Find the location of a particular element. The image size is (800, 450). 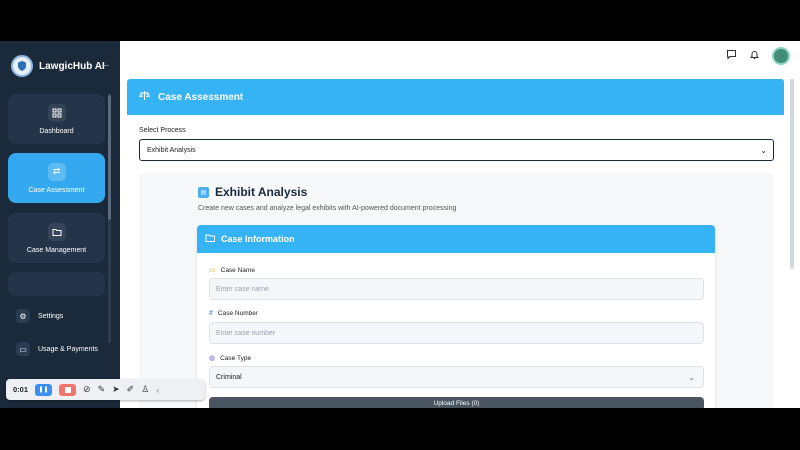

case-name-label: ▭ Case Name is located at coordinates (232, 270).